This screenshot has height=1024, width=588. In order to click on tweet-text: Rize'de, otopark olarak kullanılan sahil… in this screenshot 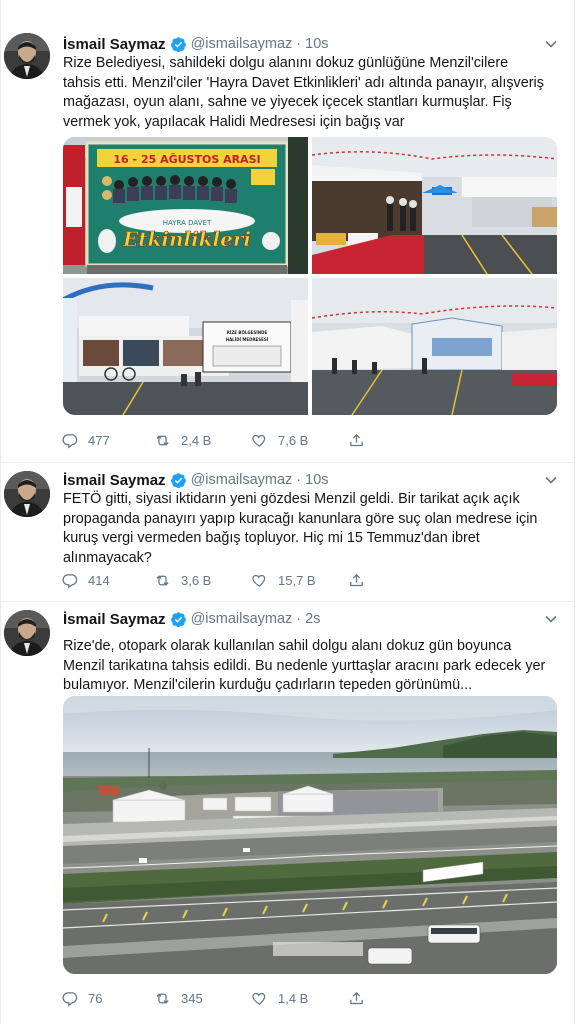, I will do `click(304, 665)`.